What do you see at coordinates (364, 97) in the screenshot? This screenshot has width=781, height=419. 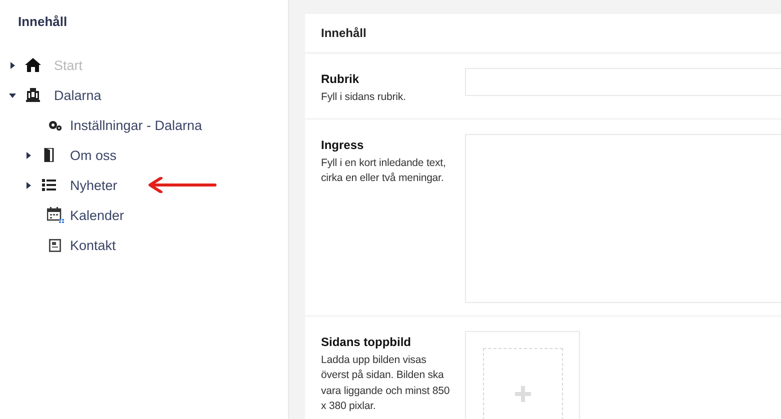 I see `field-help-text: Fyll i sidans rubrik.` at bounding box center [364, 97].